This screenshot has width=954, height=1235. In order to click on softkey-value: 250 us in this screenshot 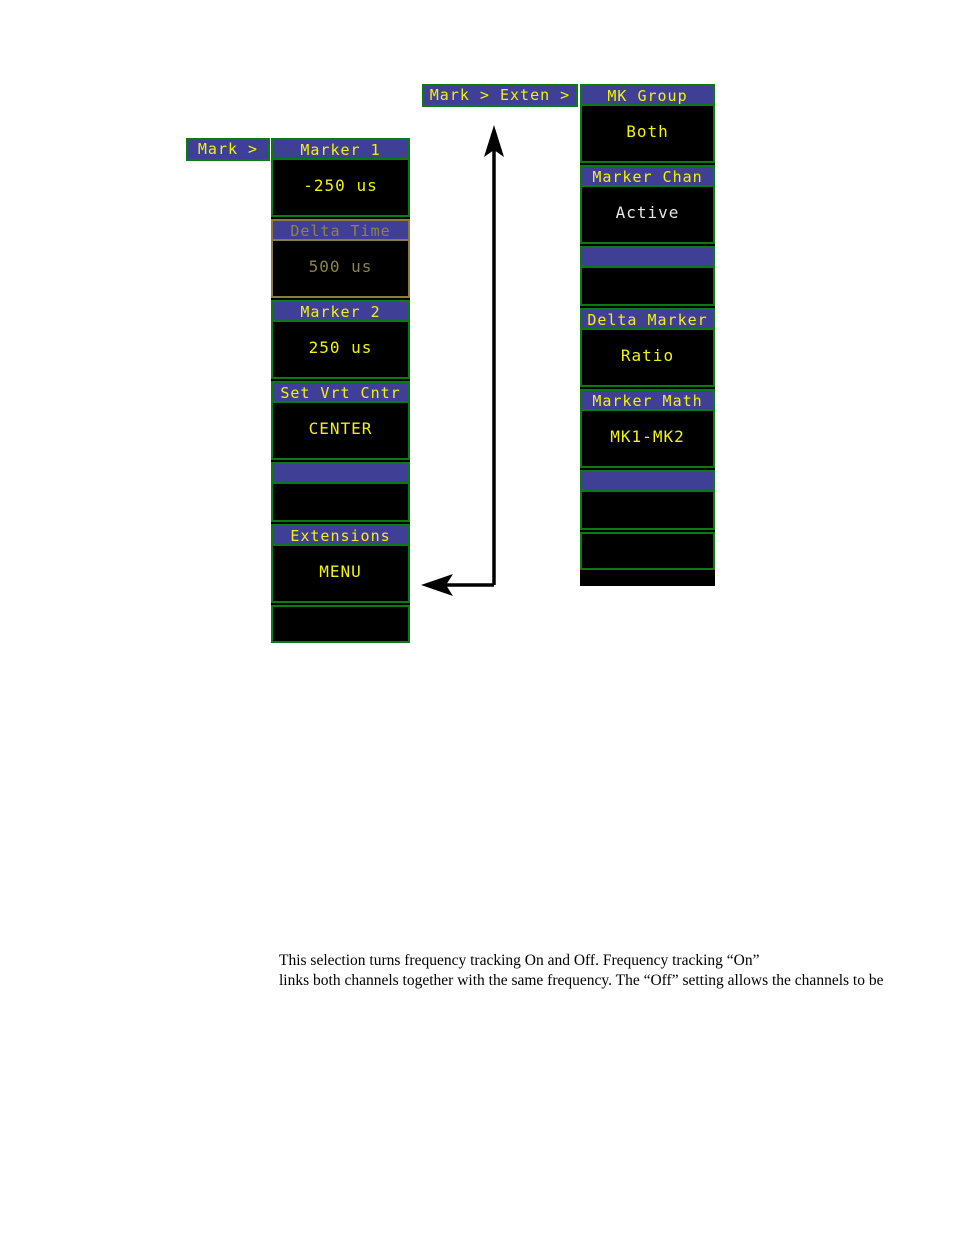, I will do `click(340, 347)`.